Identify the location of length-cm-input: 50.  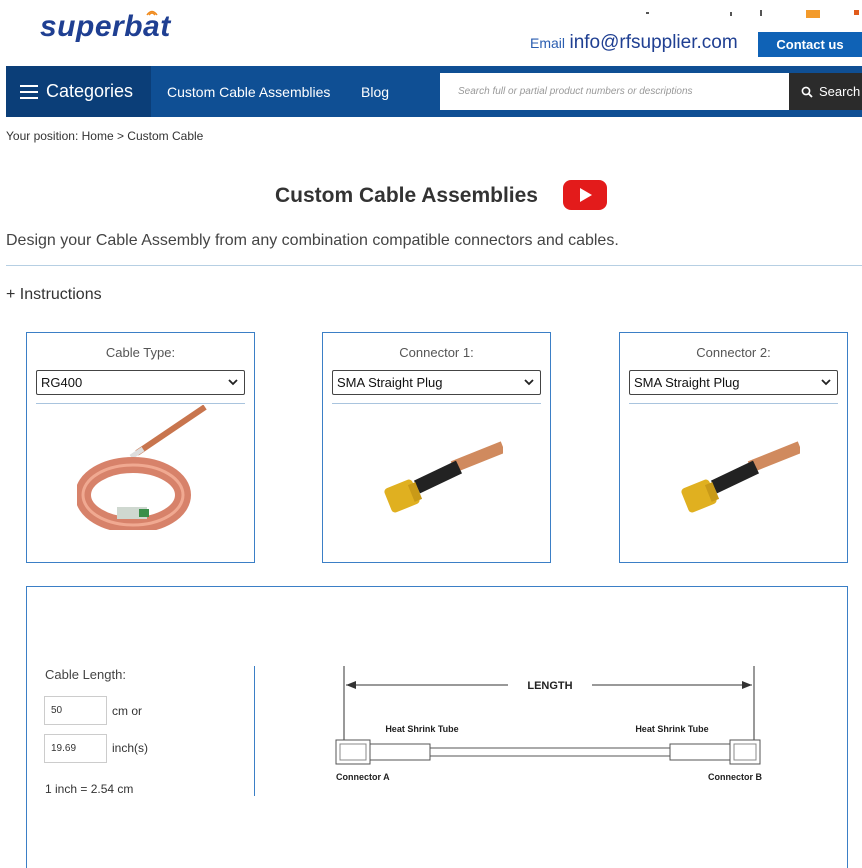
(75, 710).